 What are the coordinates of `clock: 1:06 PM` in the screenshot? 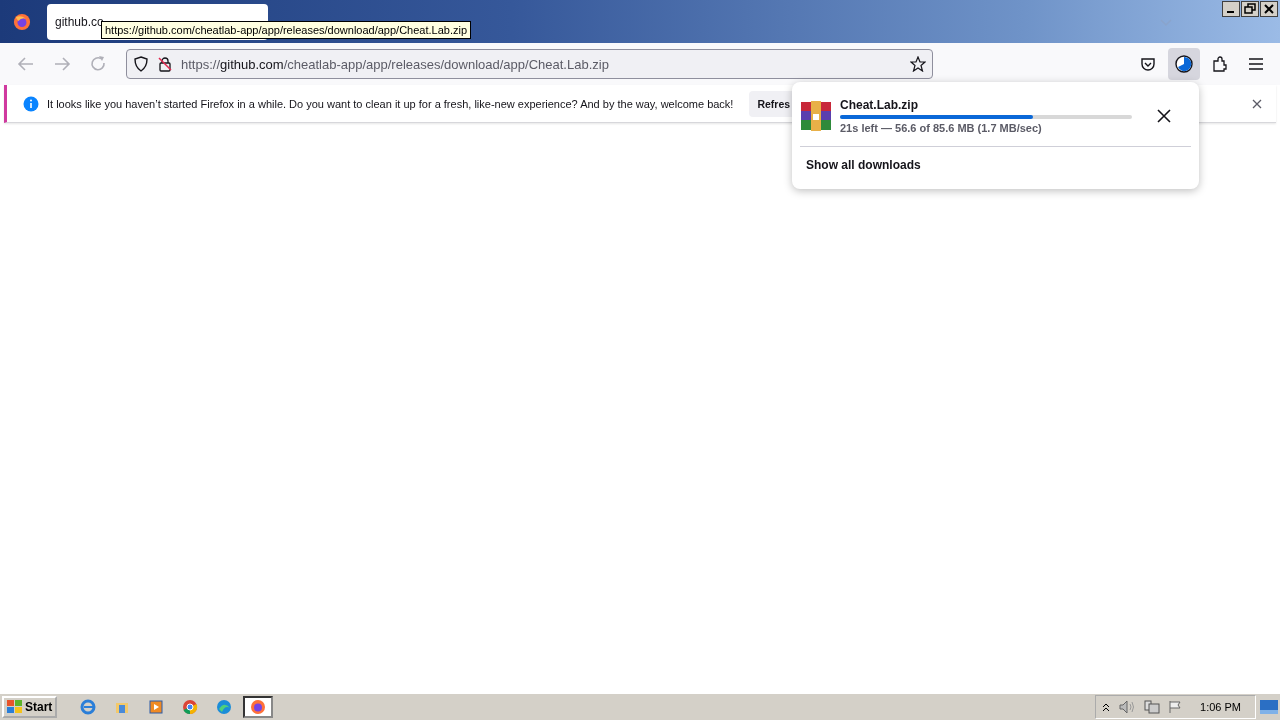 It's located at (1220, 707).